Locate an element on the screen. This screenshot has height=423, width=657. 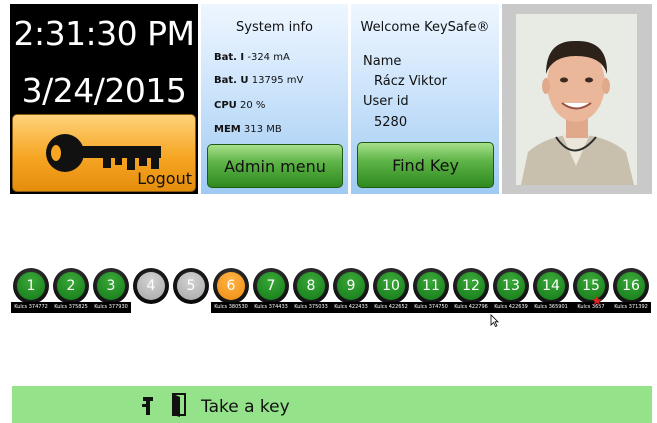
key-slot-ring: 6 is located at coordinates (231, 286).